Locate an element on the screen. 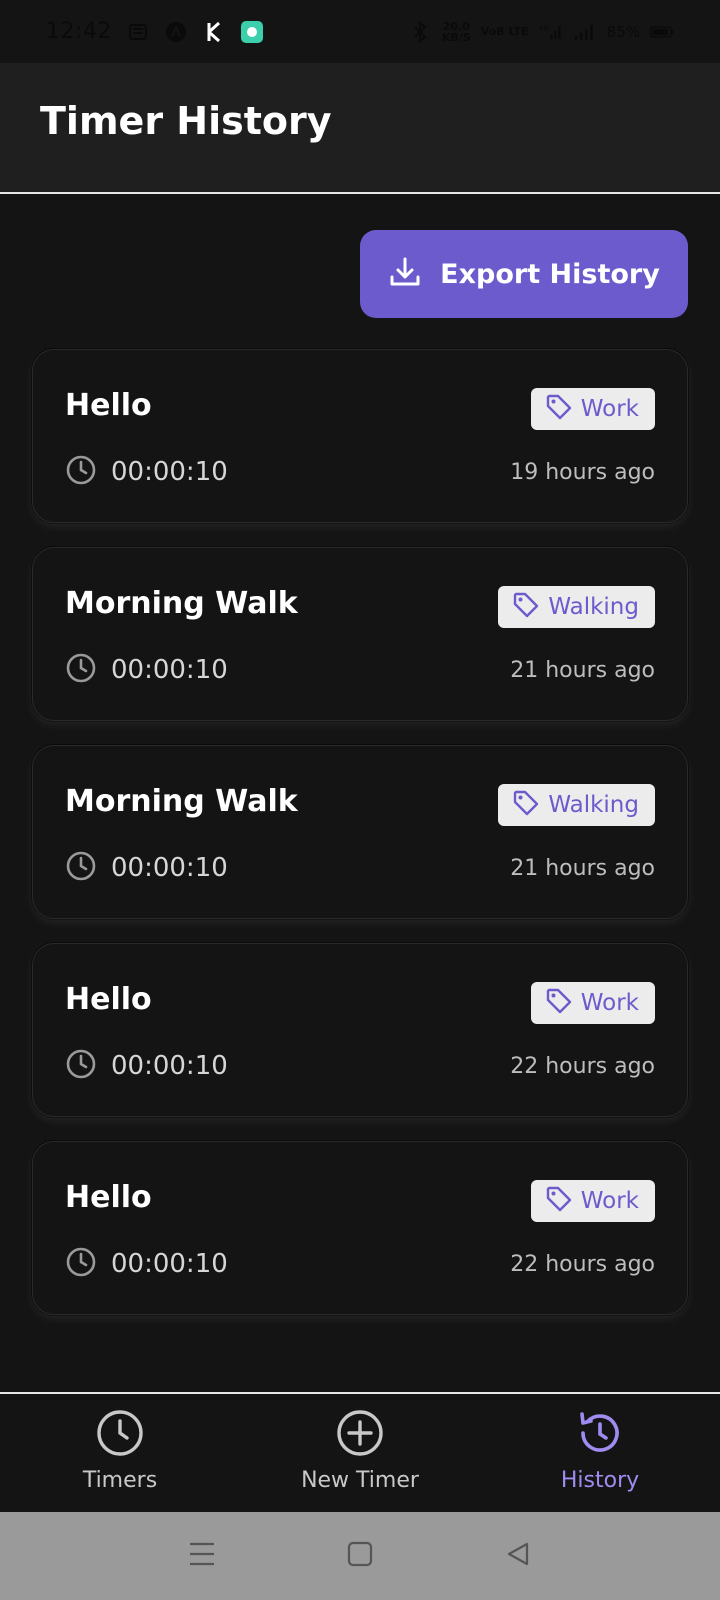  plus-circle-icon is located at coordinates (360, 1435).